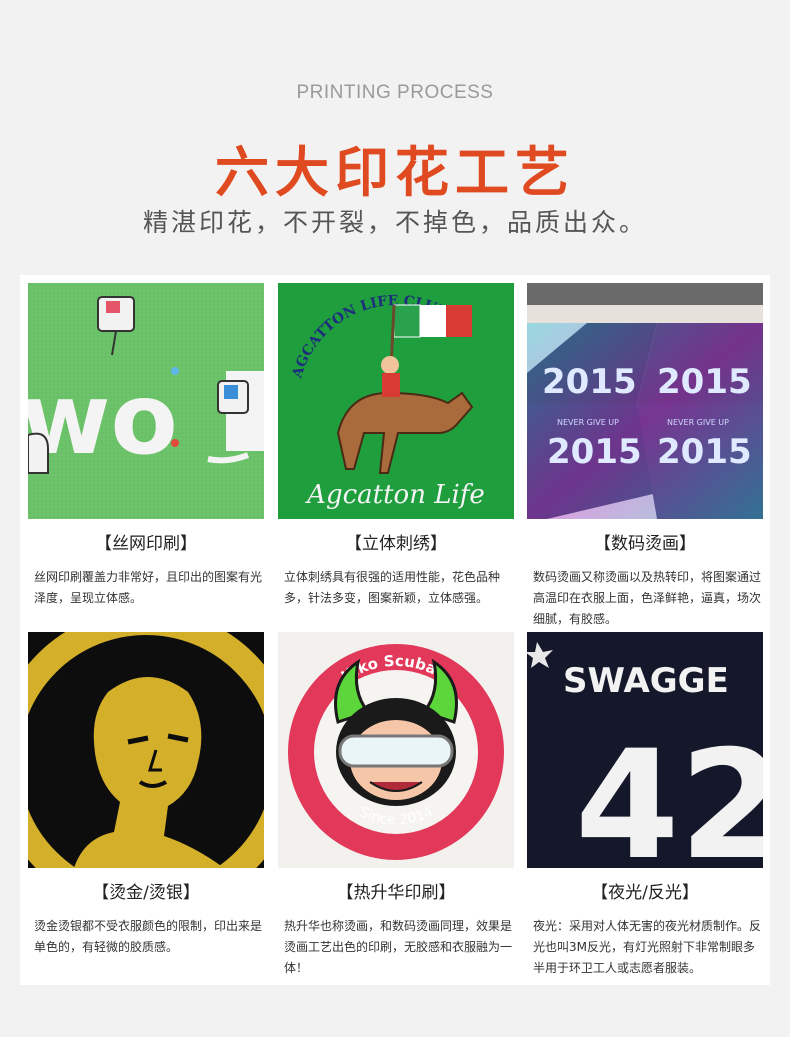 This screenshot has width=790, height=1037. Describe the element at coordinates (395, 495) in the screenshot. I see `embroidery-script-text: Agcatton Life` at that location.